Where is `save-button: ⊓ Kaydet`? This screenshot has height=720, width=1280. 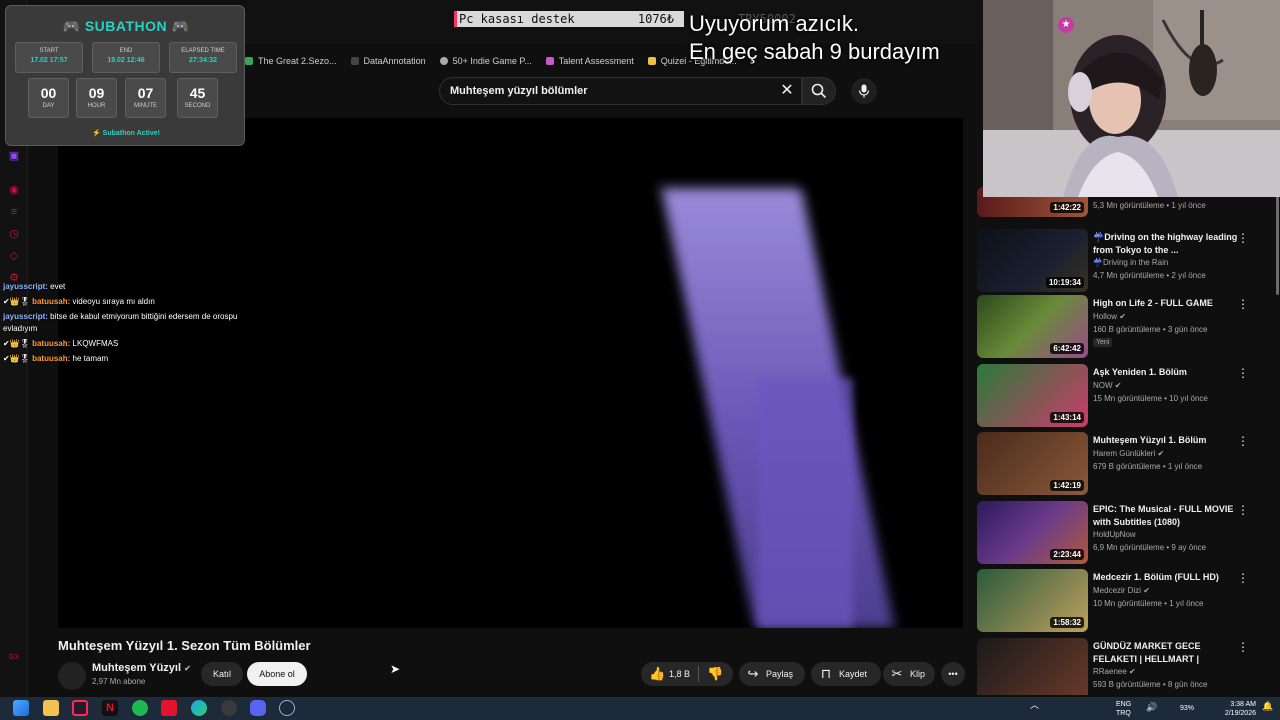 save-button: ⊓ Kaydet is located at coordinates (846, 674).